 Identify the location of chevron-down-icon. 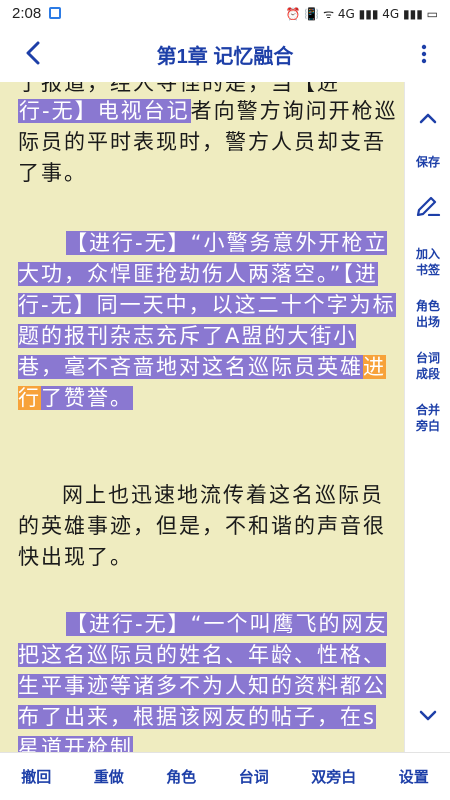
(428, 715).